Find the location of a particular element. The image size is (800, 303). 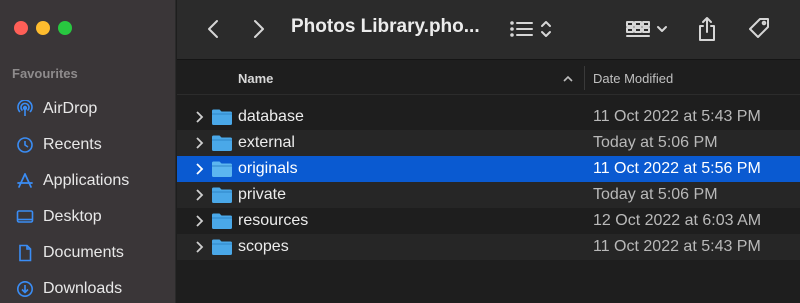

chevron-right-icon is located at coordinates (259, 29).